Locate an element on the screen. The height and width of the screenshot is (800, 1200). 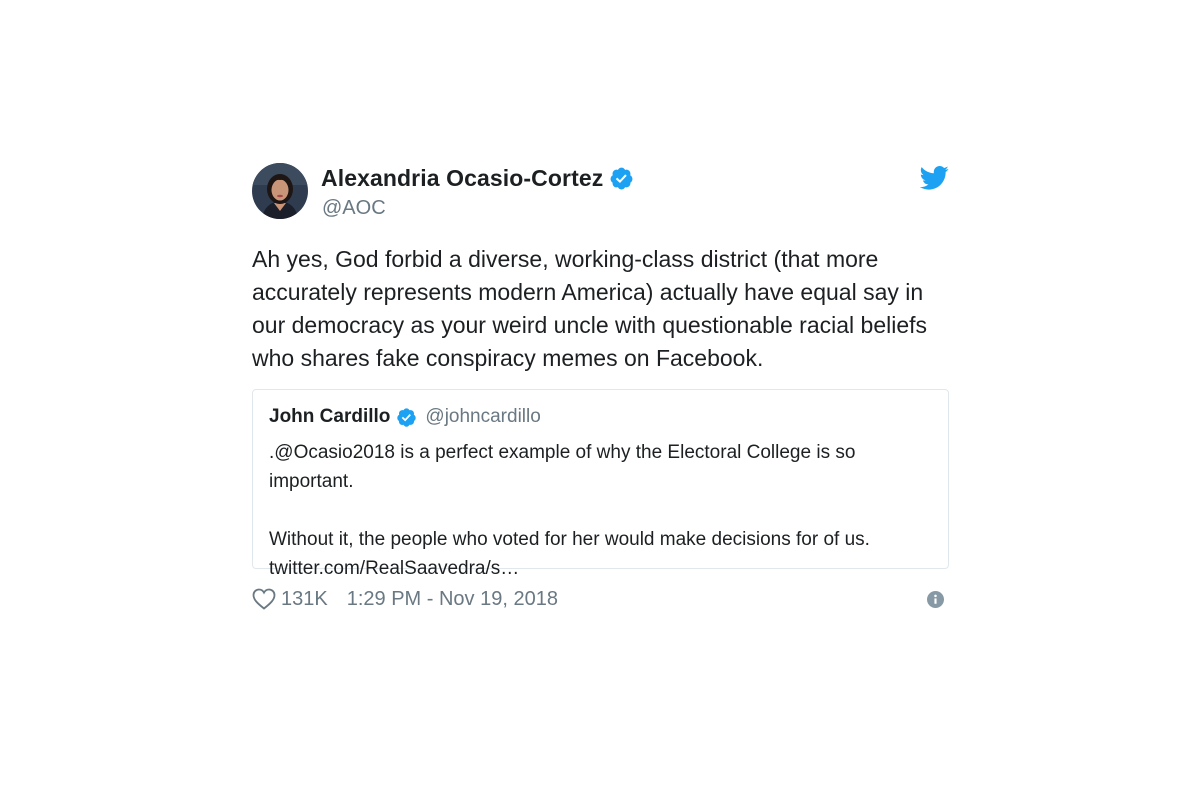
avatar-image is located at coordinates (280, 191).